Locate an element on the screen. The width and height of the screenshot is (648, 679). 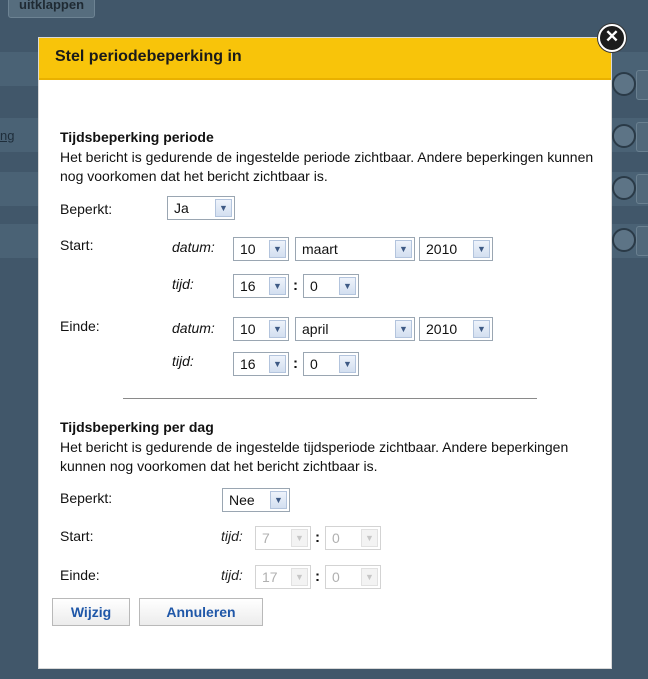
background-expand-button: uitklappen is located at coordinates (52, 9).